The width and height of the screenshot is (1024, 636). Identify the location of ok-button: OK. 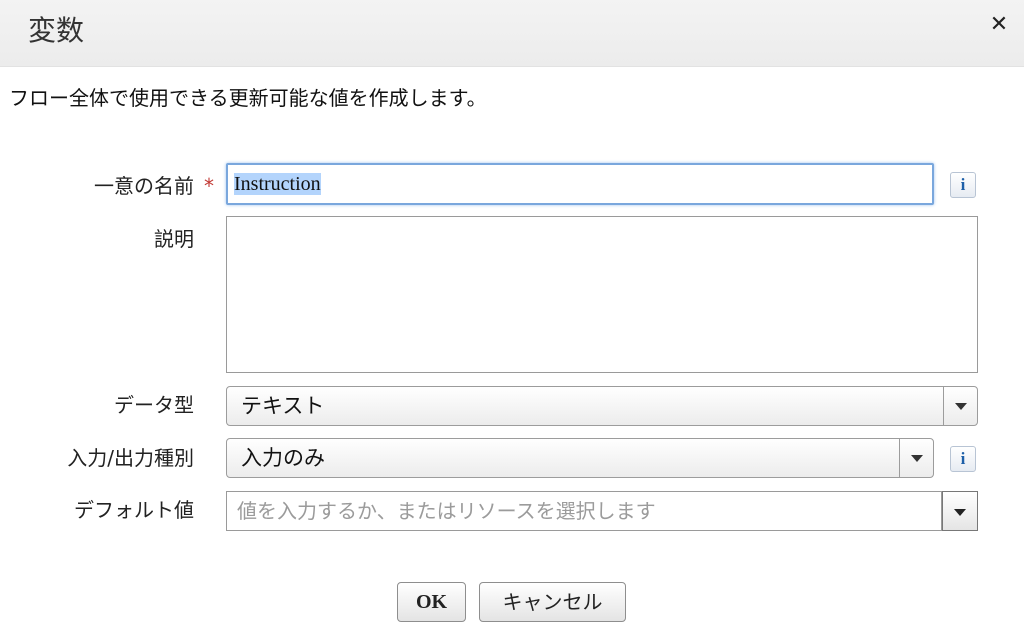
(431, 602).